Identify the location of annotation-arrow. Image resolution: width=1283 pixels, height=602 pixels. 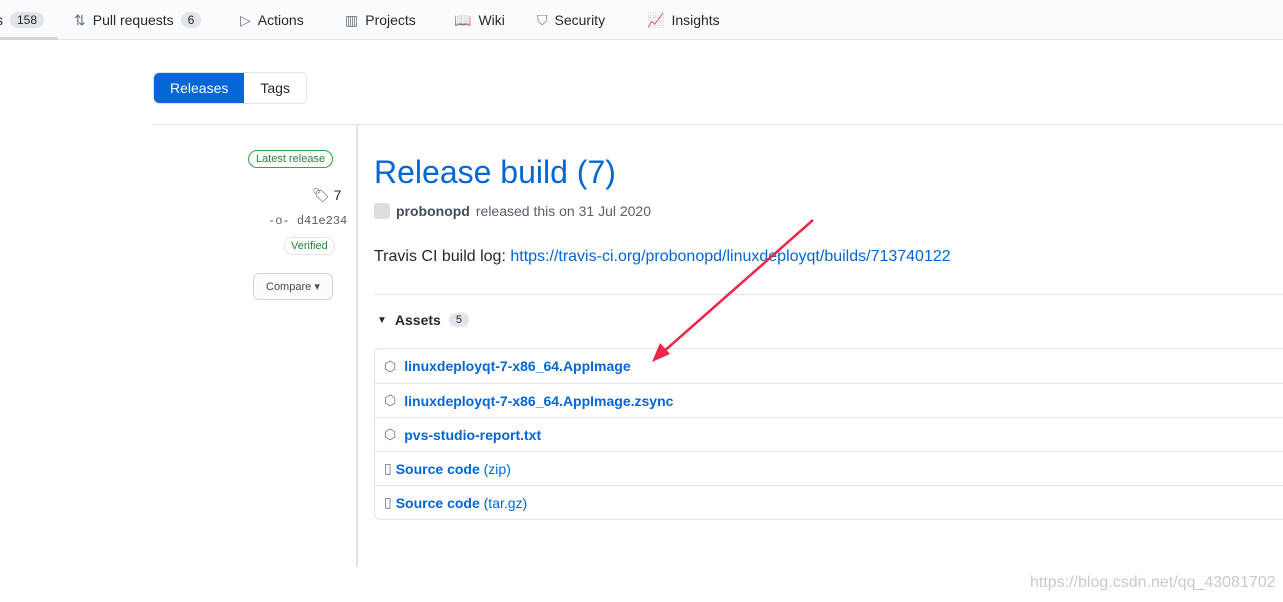
(733, 290).